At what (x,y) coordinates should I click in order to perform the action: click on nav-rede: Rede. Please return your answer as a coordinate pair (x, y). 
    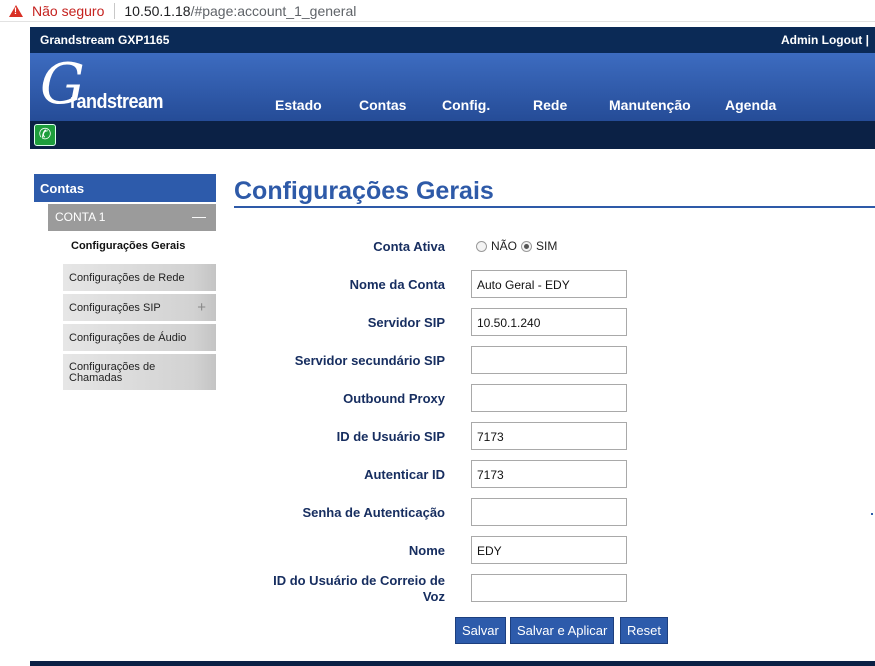
    Looking at the image, I should click on (550, 105).